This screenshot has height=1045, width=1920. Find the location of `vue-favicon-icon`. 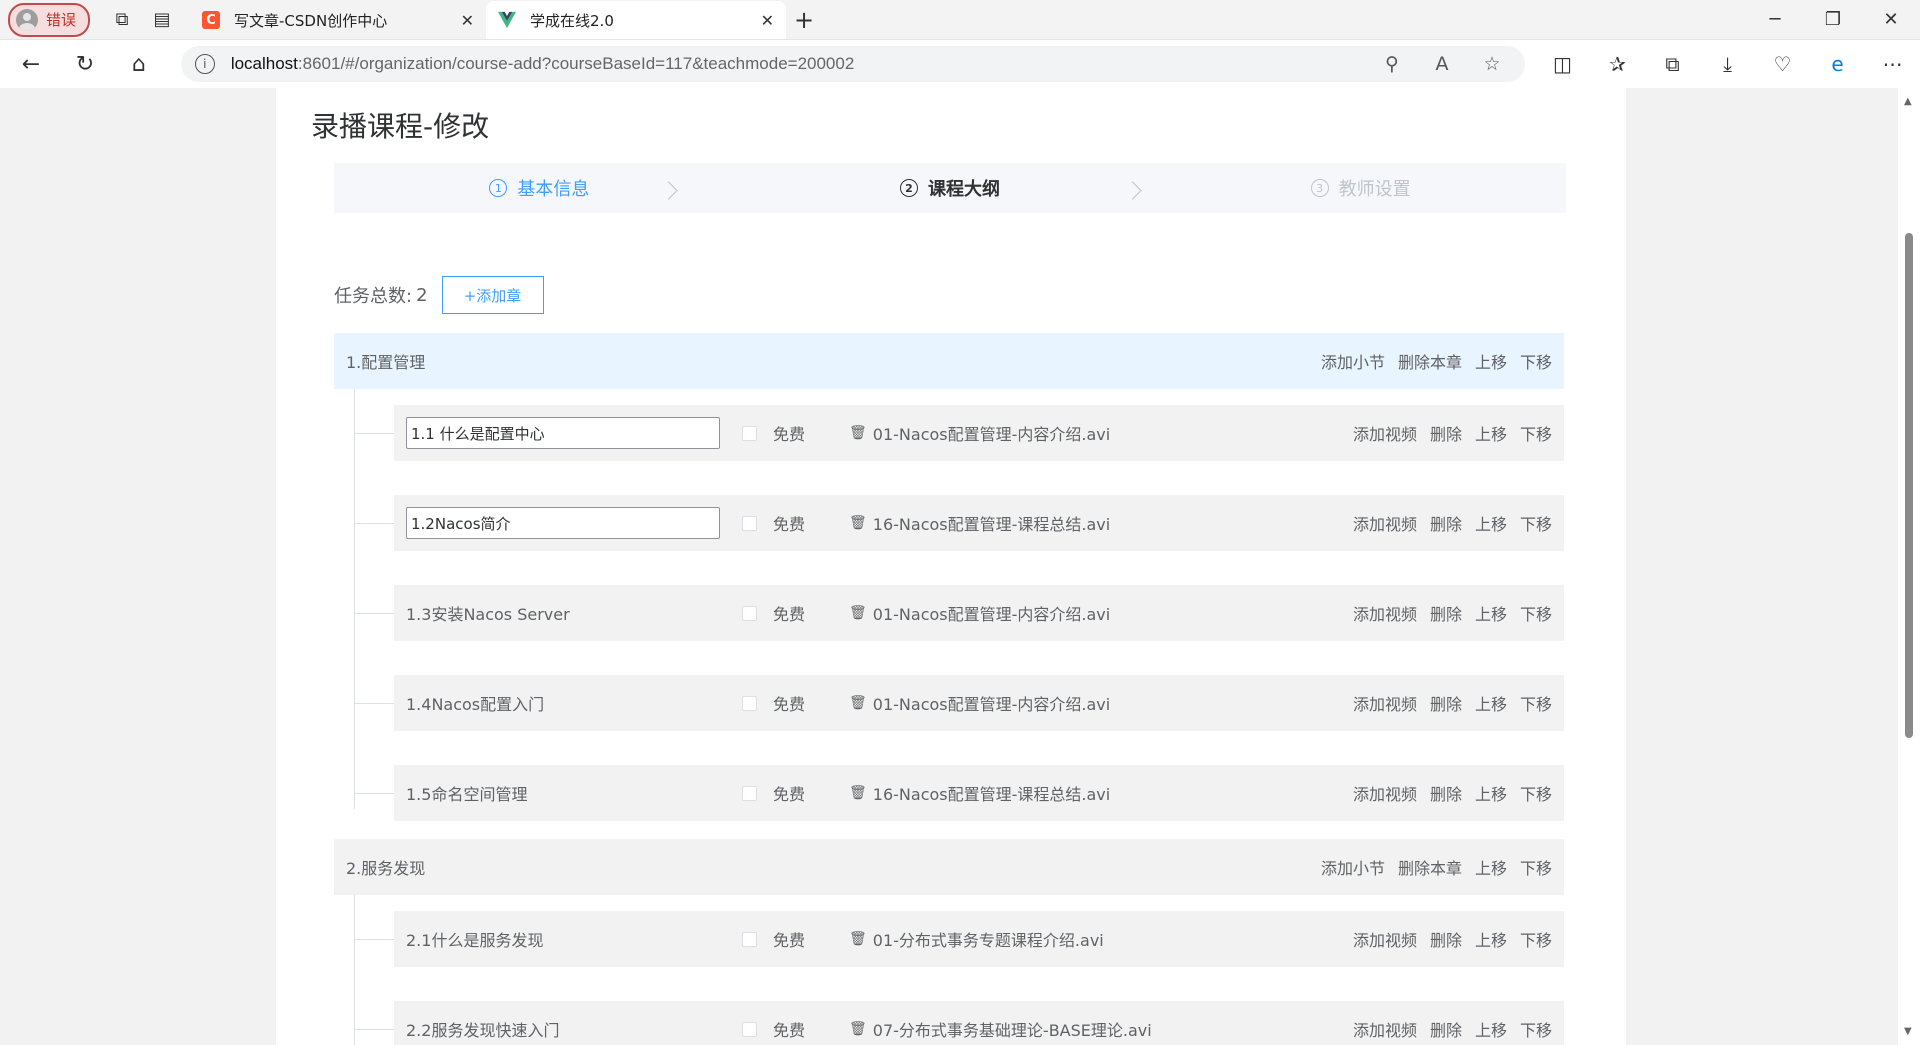

vue-favicon-icon is located at coordinates (507, 20).